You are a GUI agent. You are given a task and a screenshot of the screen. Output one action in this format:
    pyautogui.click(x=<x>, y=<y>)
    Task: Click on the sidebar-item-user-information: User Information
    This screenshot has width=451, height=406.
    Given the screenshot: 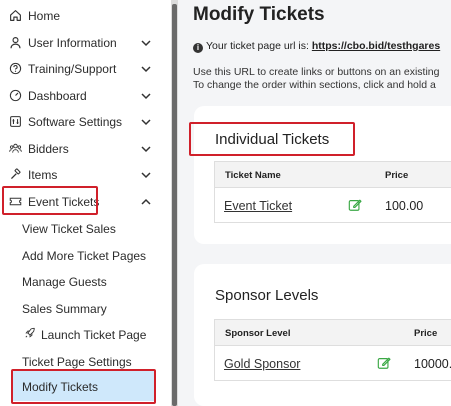 What is the action you would take?
    pyautogui.click(x=81, y=43)
    